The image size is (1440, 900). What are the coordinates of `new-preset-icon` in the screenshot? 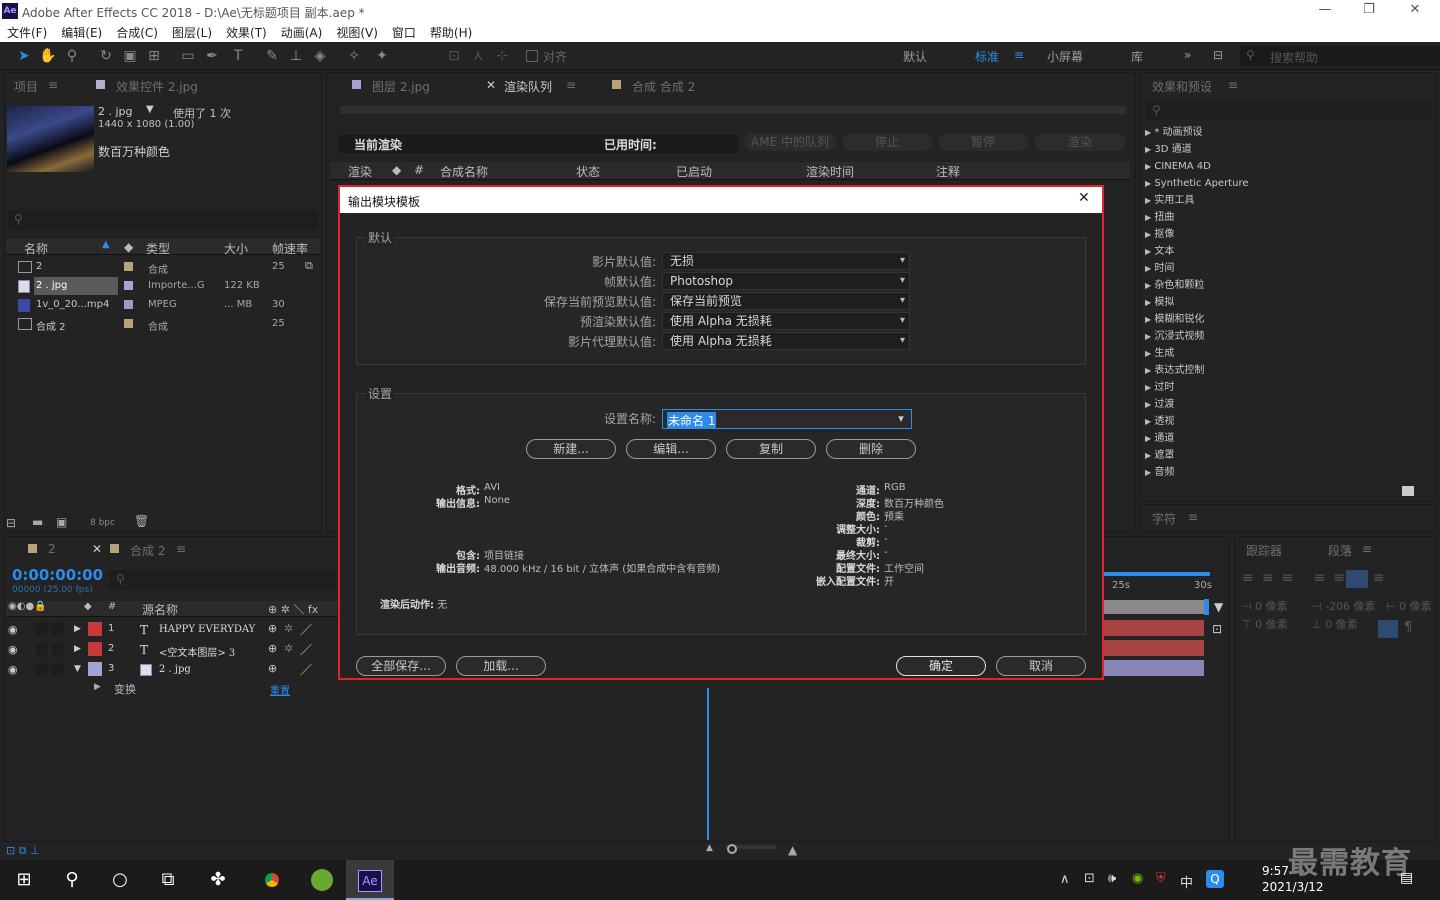 It's located at (1408, 491).